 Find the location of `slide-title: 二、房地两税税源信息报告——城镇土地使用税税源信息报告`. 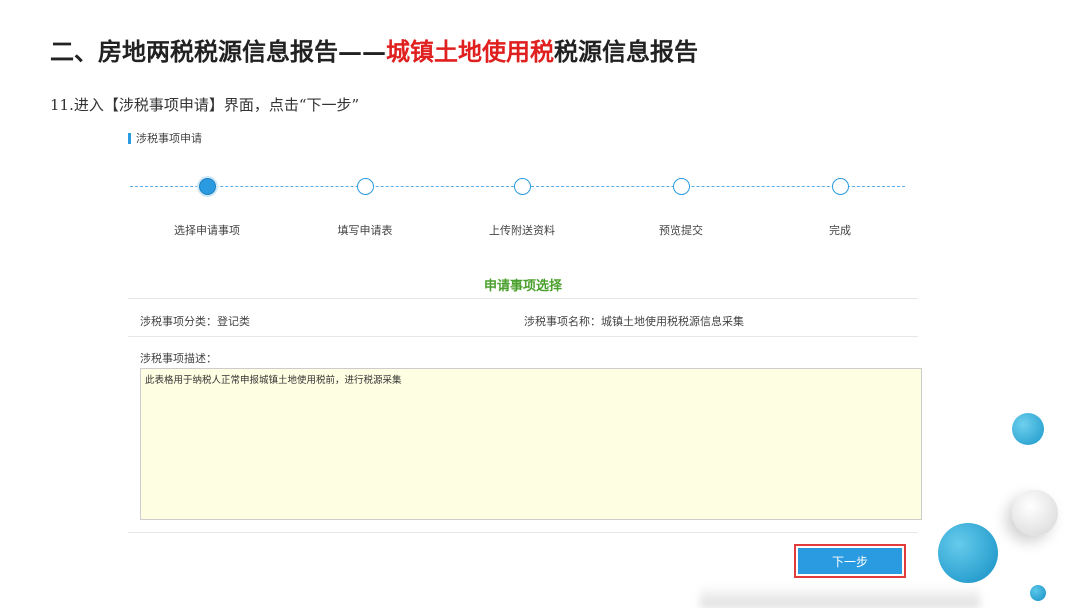

slide-title: 二、房地两税税源信息报告——城镇土地使用税税源信息报告 is located at coordinates (374, 49).